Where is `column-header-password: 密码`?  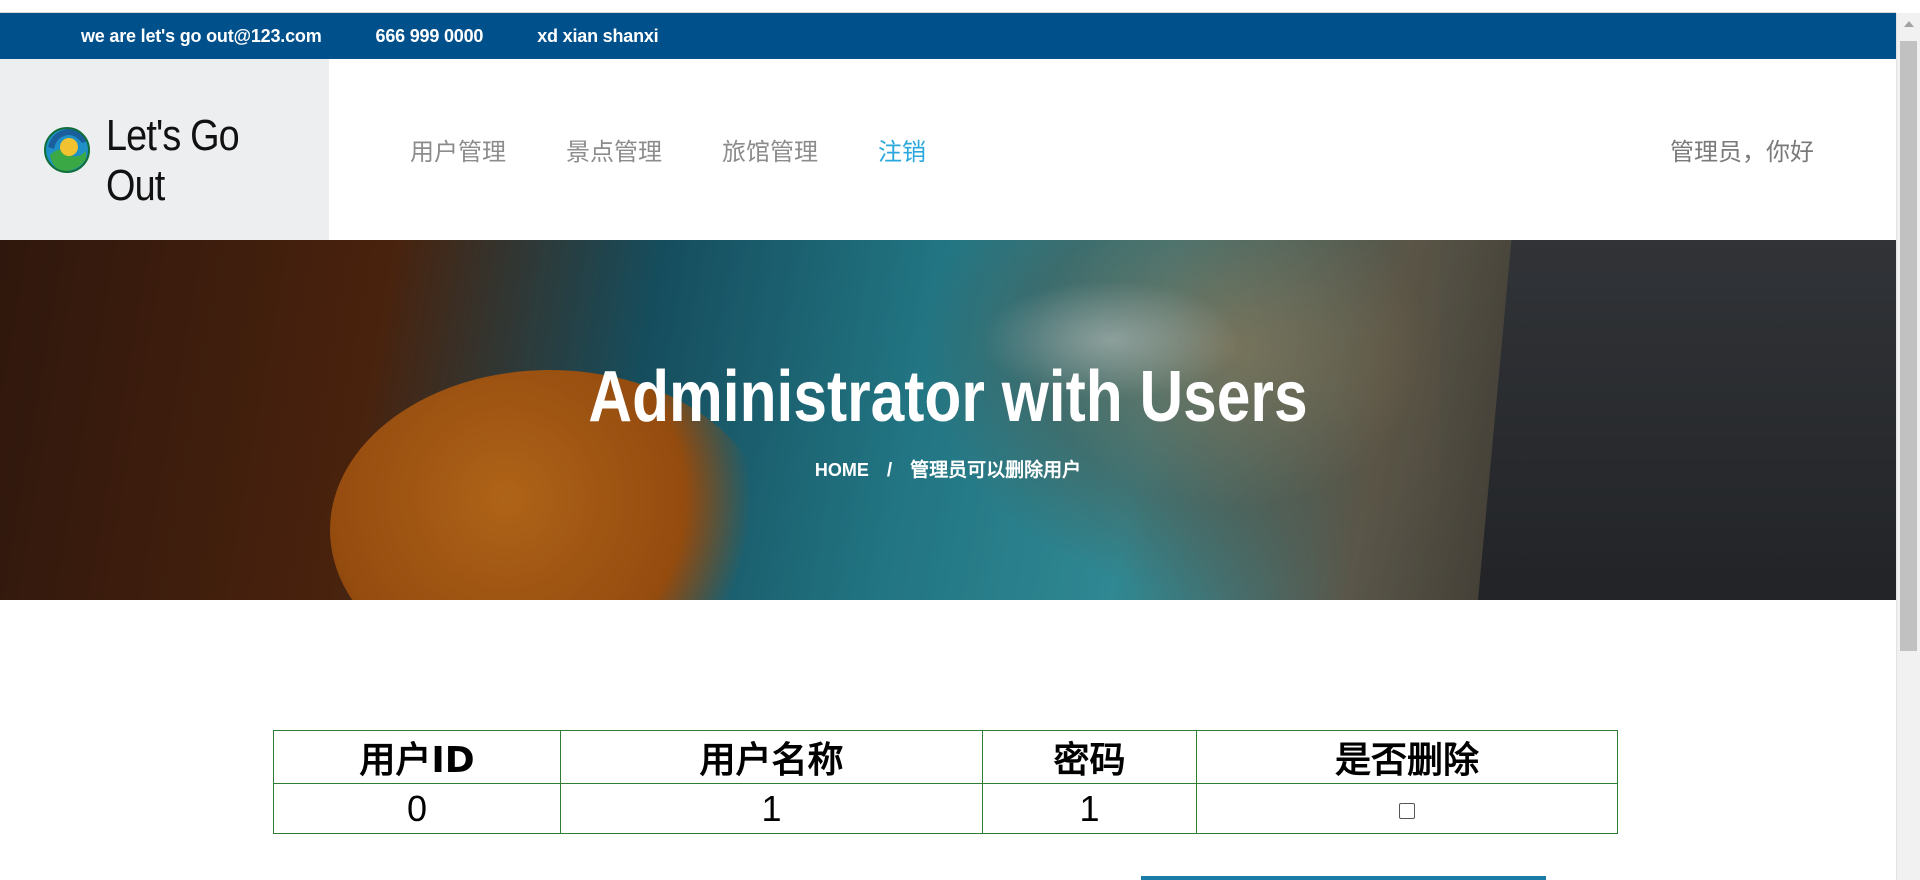 column-header-password: 密码 is located at coordinates (1089, 757).